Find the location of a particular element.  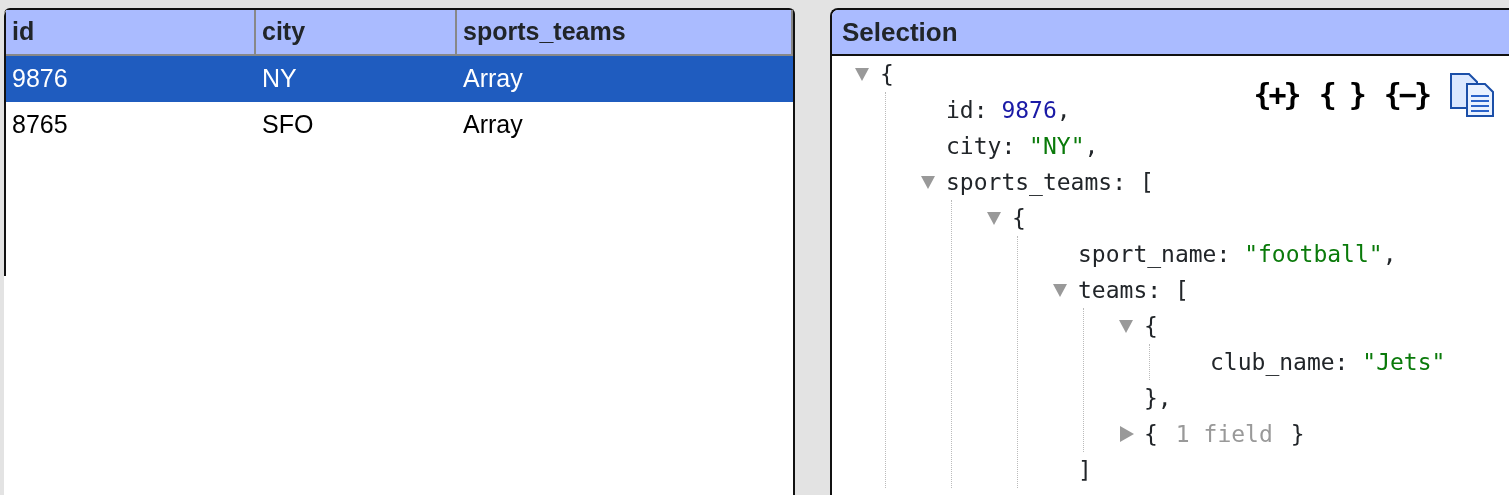

table-cell: 8765 is located at coordinates (131, 125).